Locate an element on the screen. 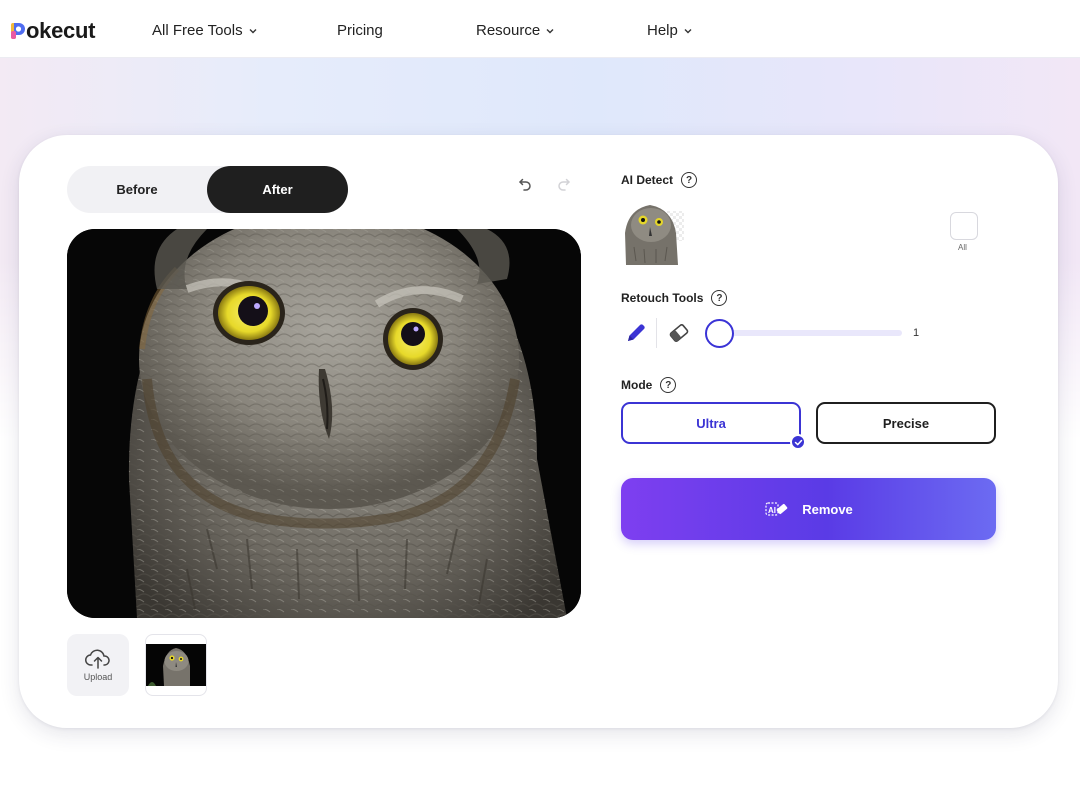 The image size is (1080, 810). mode-precise-button: Precise is located at coordinates (906, 423).